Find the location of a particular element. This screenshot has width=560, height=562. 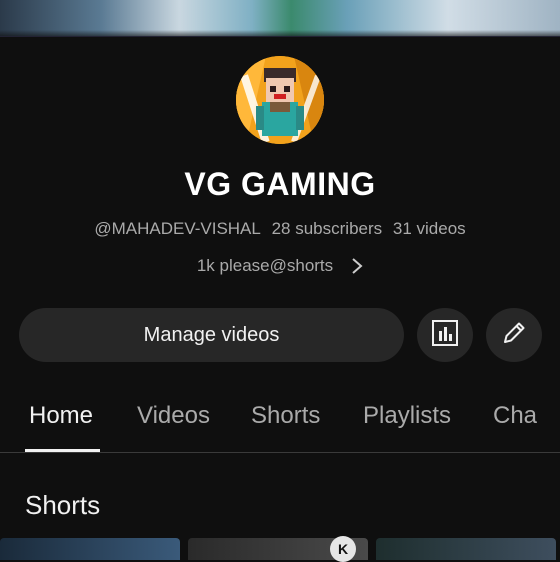

subscriber-count: 28 subscribers is located at coordinates (327, 228).